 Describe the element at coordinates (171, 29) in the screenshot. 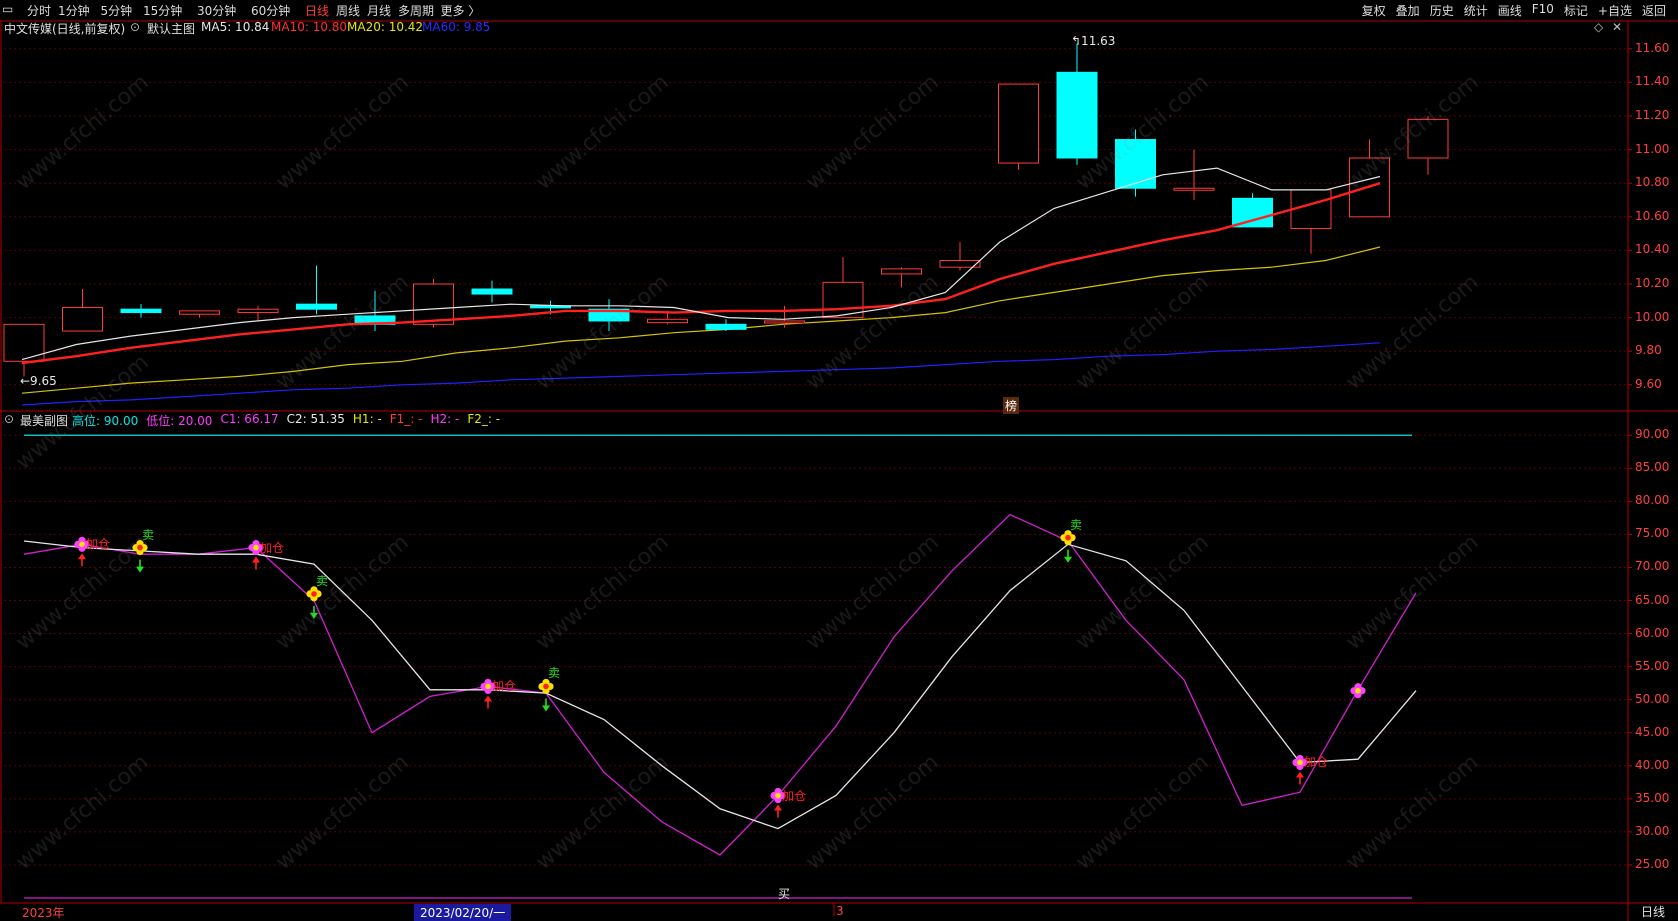

I see `indicator-name: 默认主图` at that location.